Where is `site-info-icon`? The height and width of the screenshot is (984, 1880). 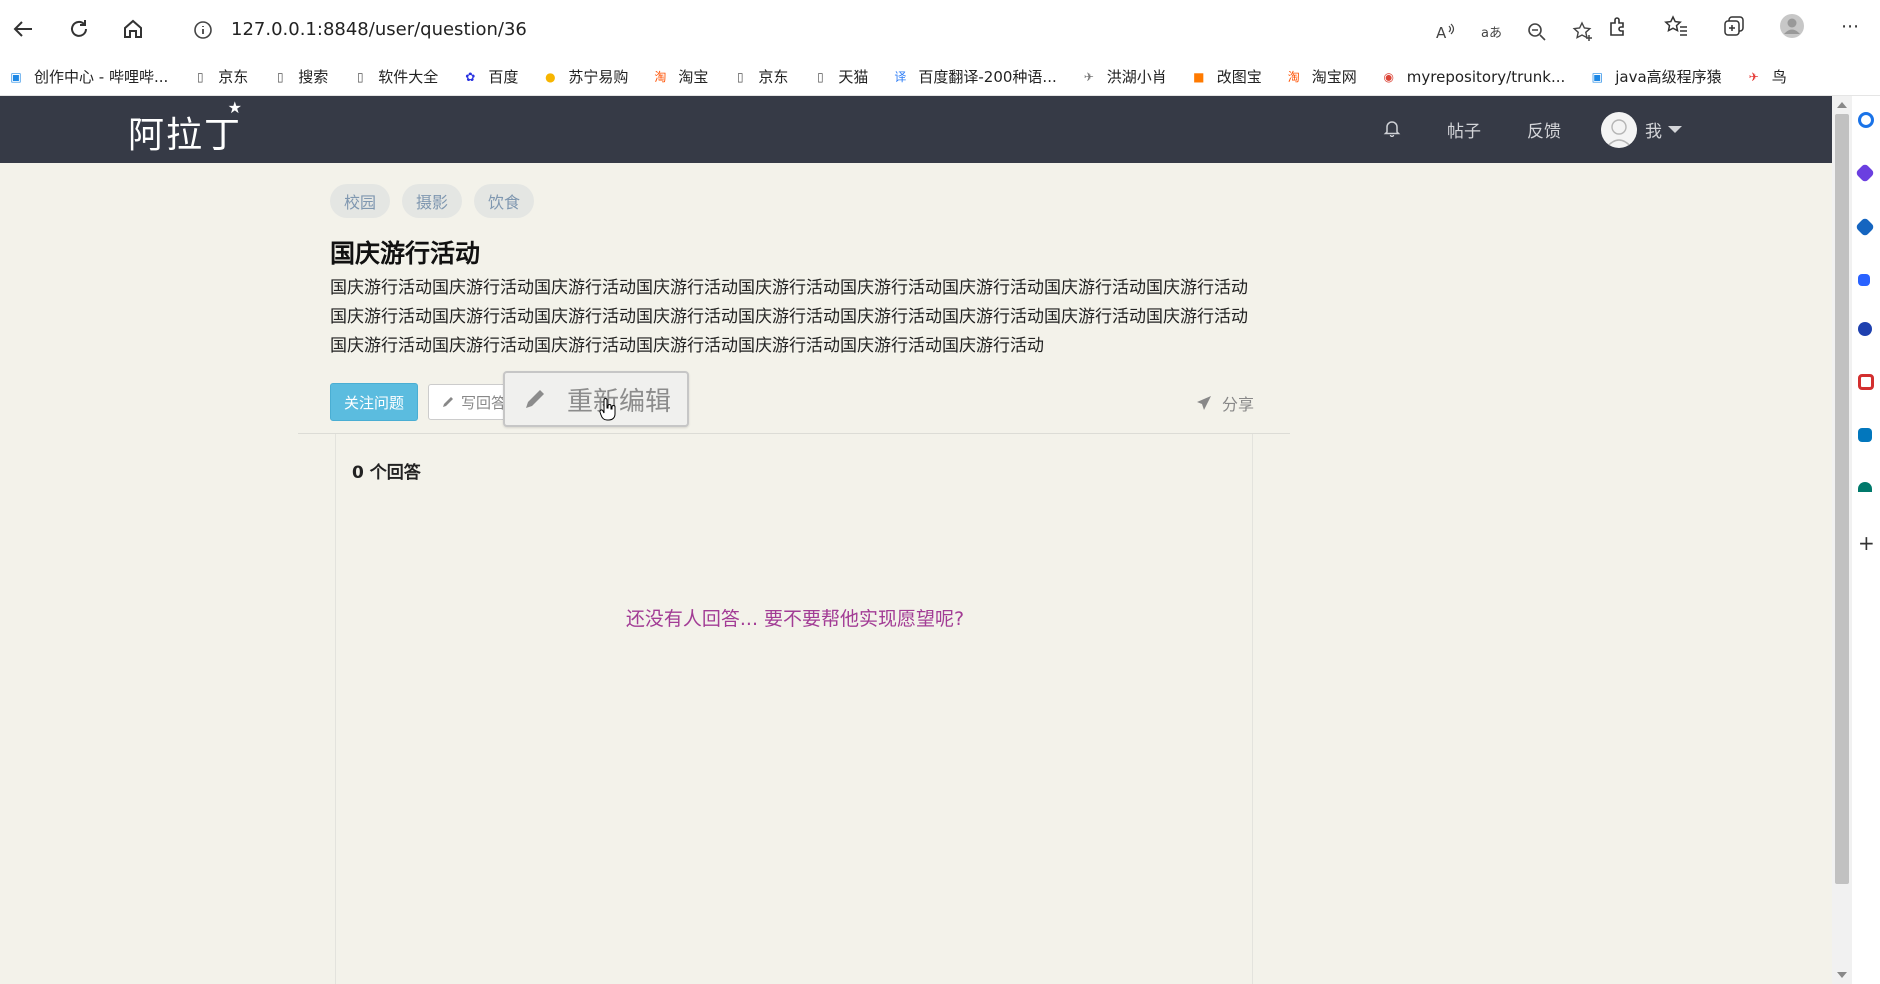 site-info-icon is located at coordinates (203, 32).